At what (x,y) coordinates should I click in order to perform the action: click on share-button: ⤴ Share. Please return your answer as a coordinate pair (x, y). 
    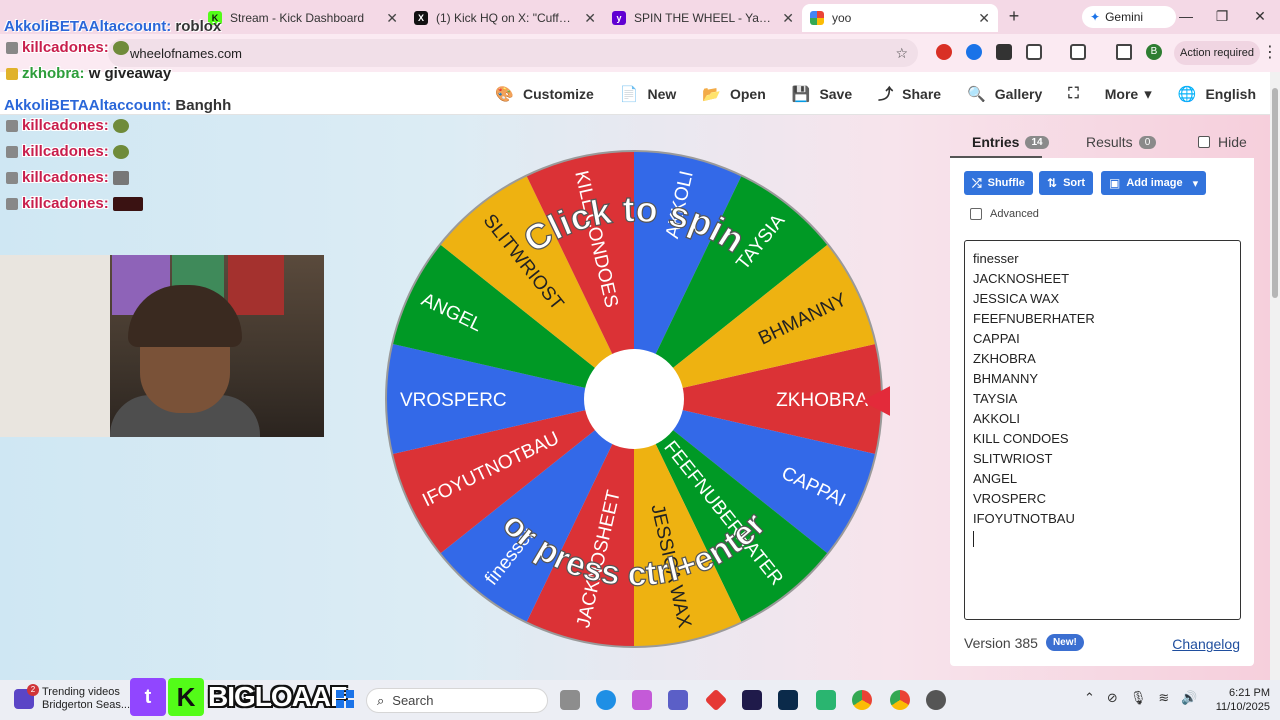
    Looking at the image, I should click on (909, 93).